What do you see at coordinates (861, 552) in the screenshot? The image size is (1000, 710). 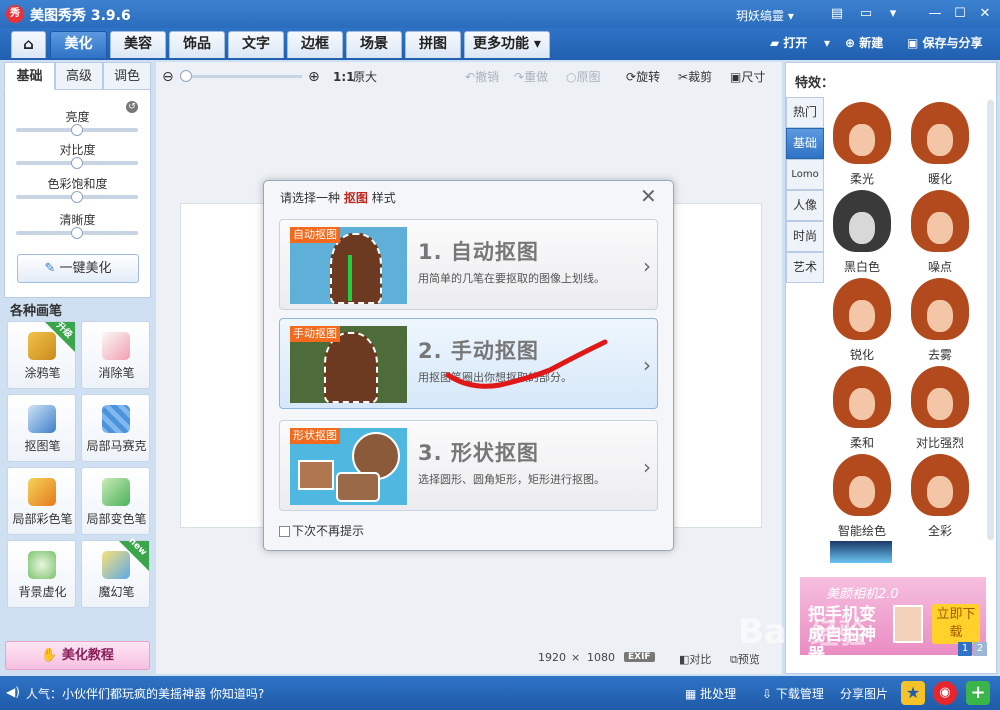 I see `effect-thumb-partial` at bounding box center [861, 552].